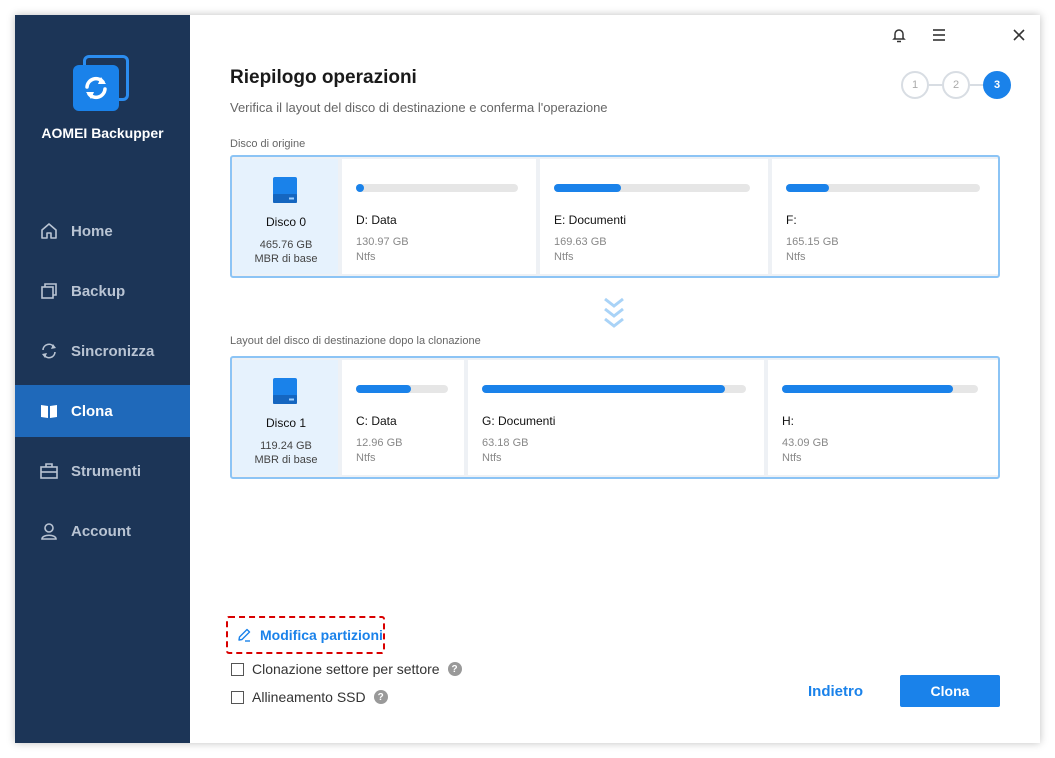 This screenshot has height=758, width=1055. What do you see at coordinates (49, 291) in the screenshot?
I see `backup-icon` at bounding box center [49, 291].